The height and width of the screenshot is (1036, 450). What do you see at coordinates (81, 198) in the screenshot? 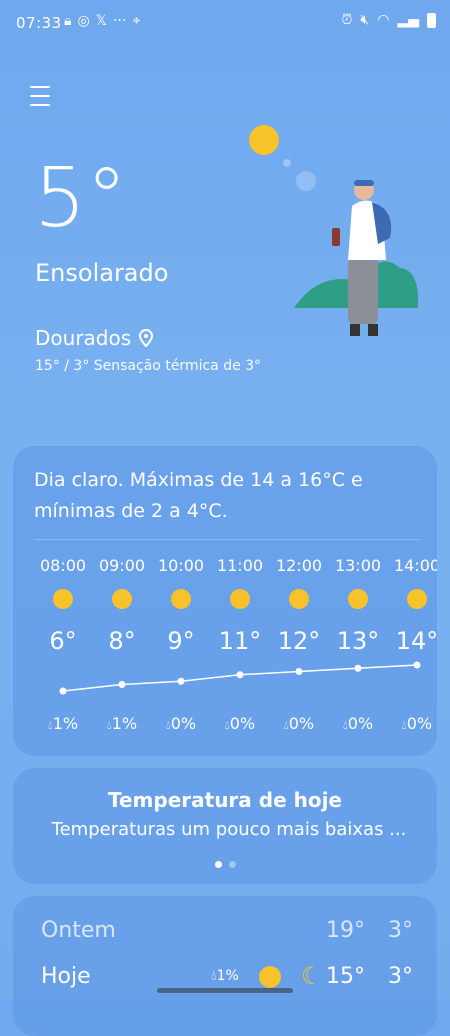
I see `current-temperature: 5°` at bounding box center [81, 198].